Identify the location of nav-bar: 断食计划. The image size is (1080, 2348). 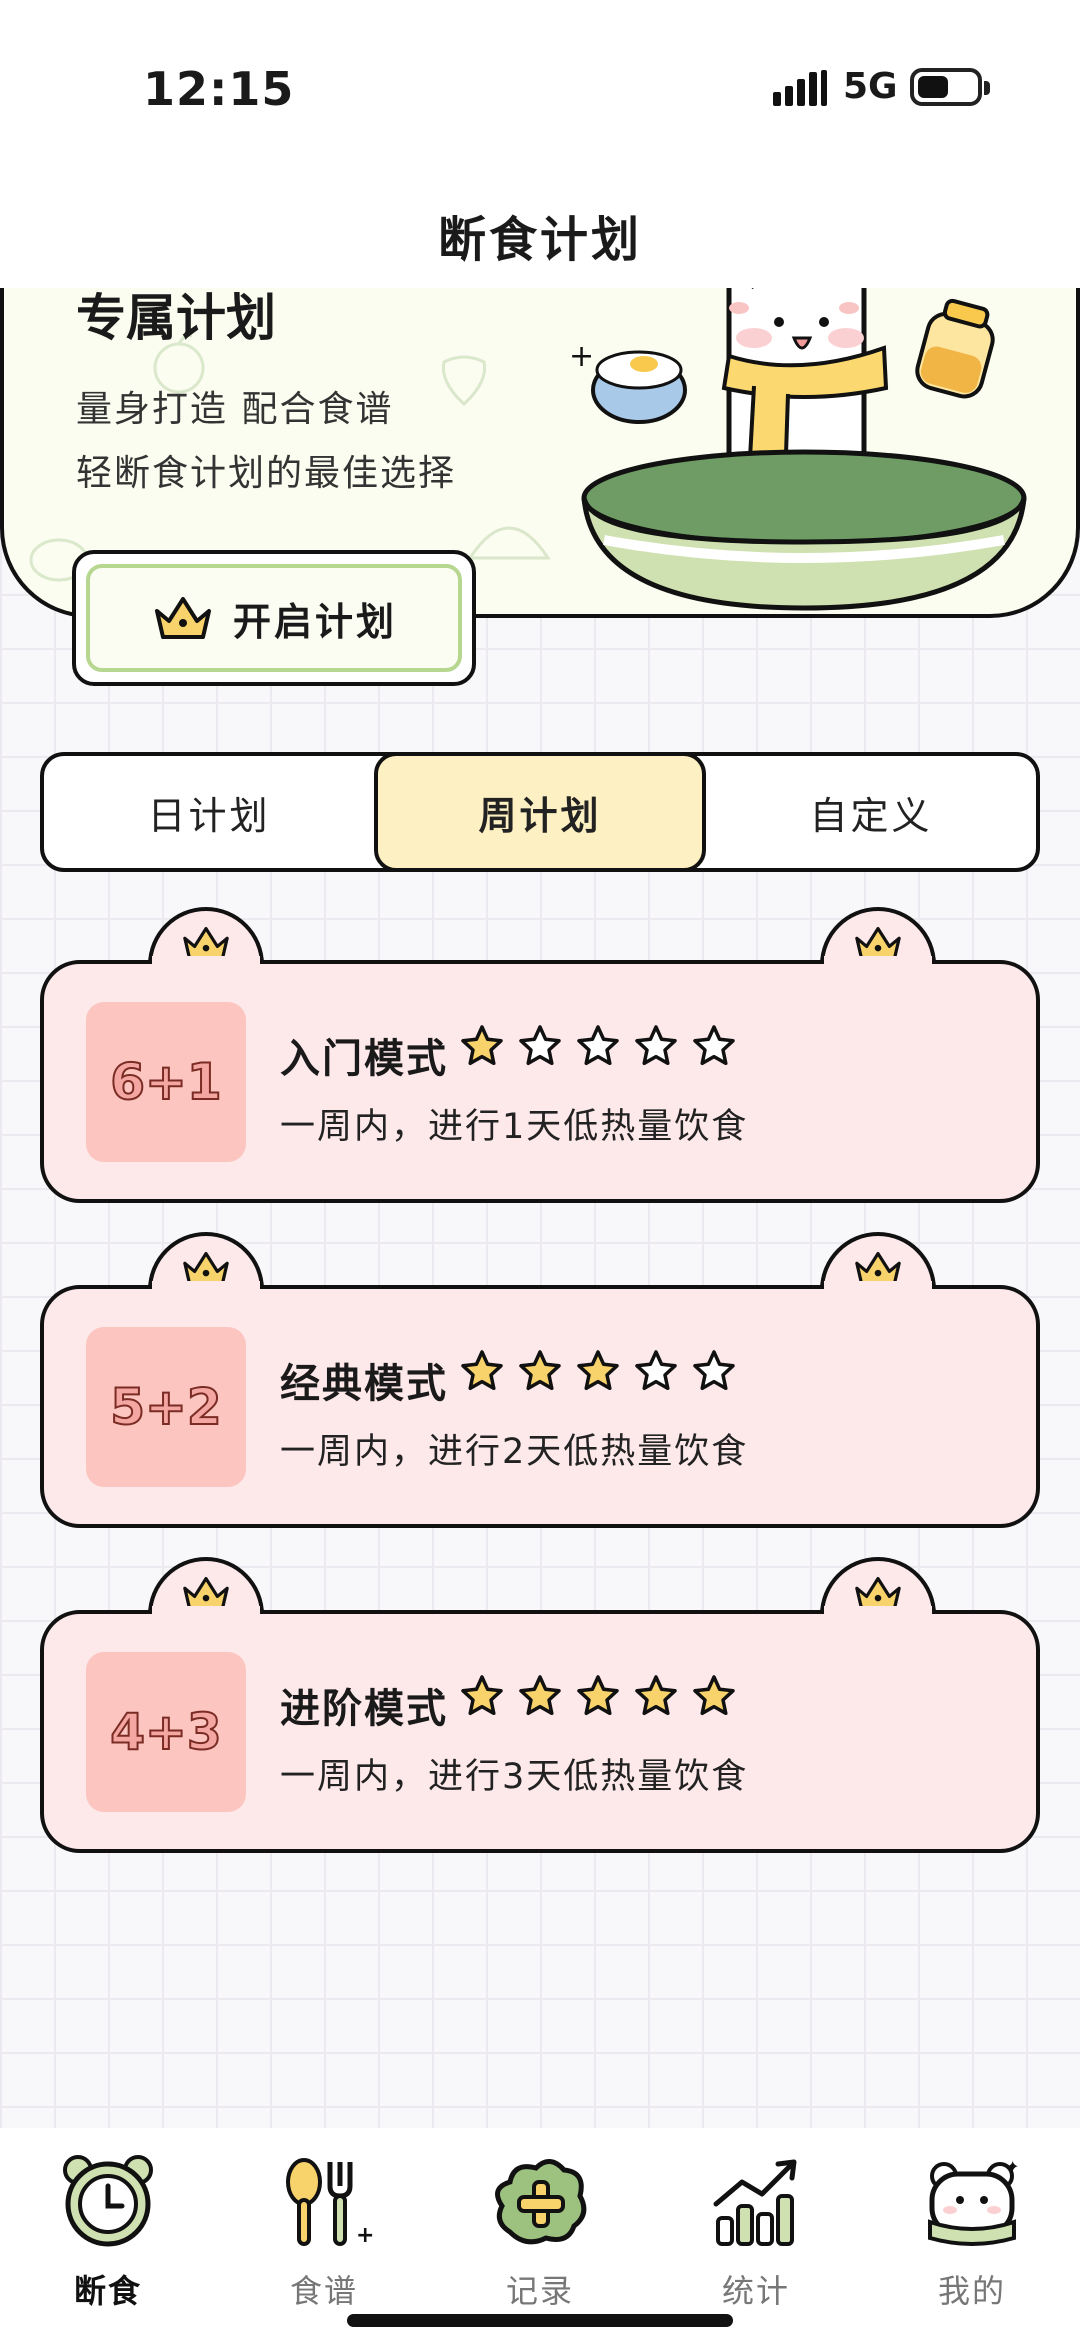
(540, 219).